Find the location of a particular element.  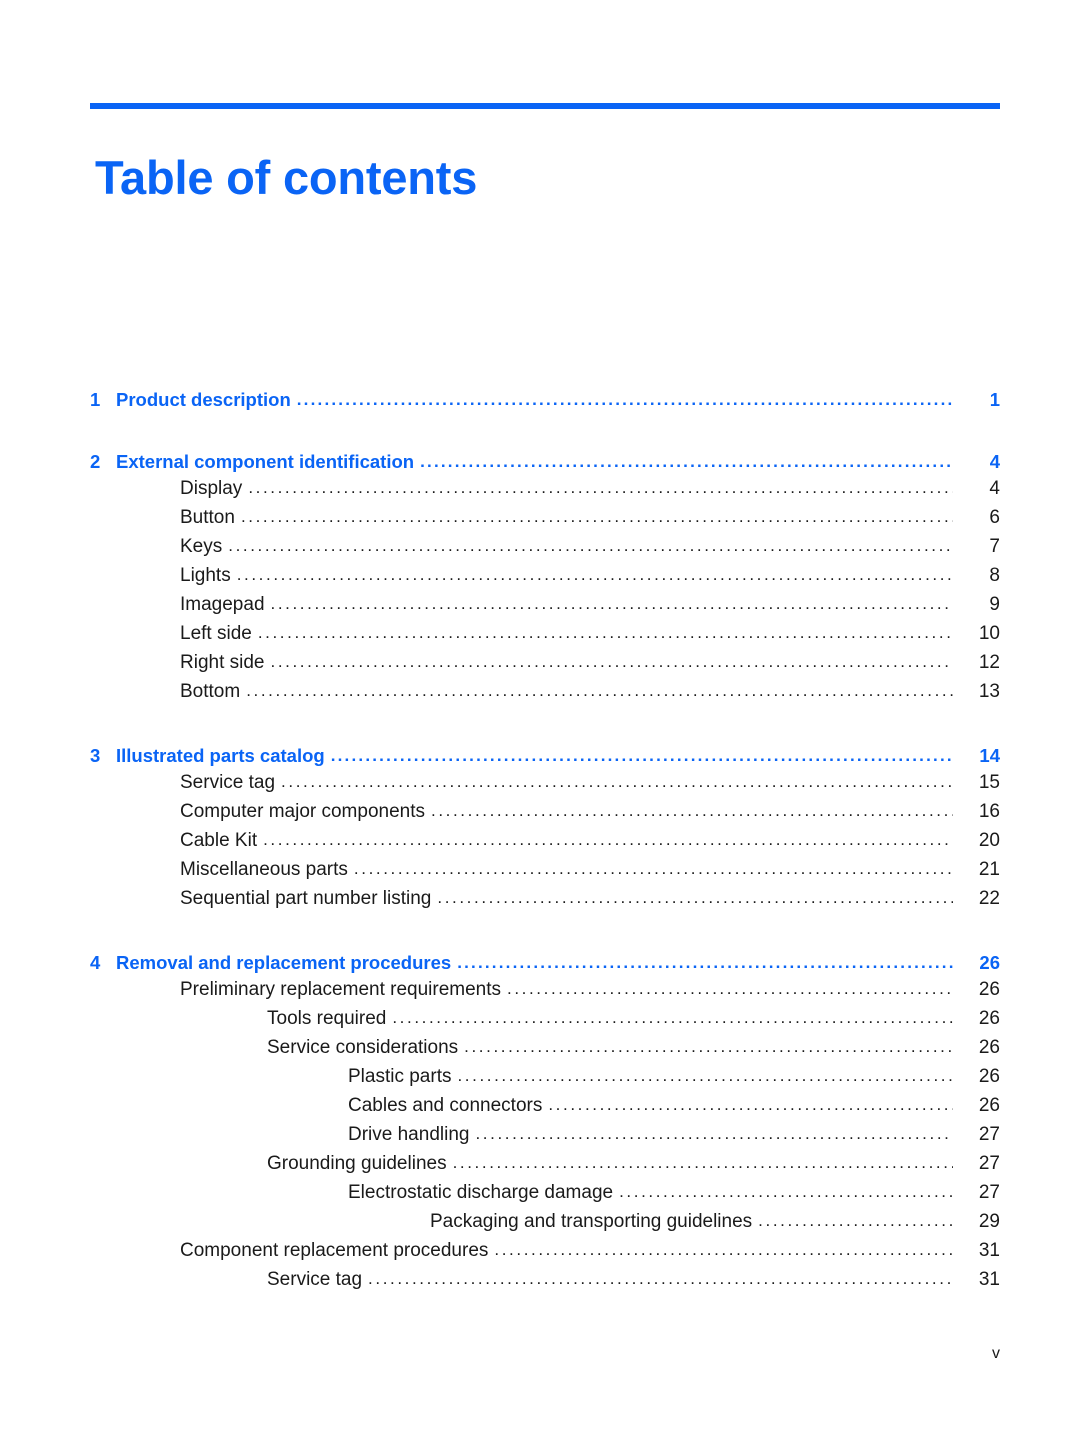

toc-page-number: 12 is located at coordinates (989, 662).